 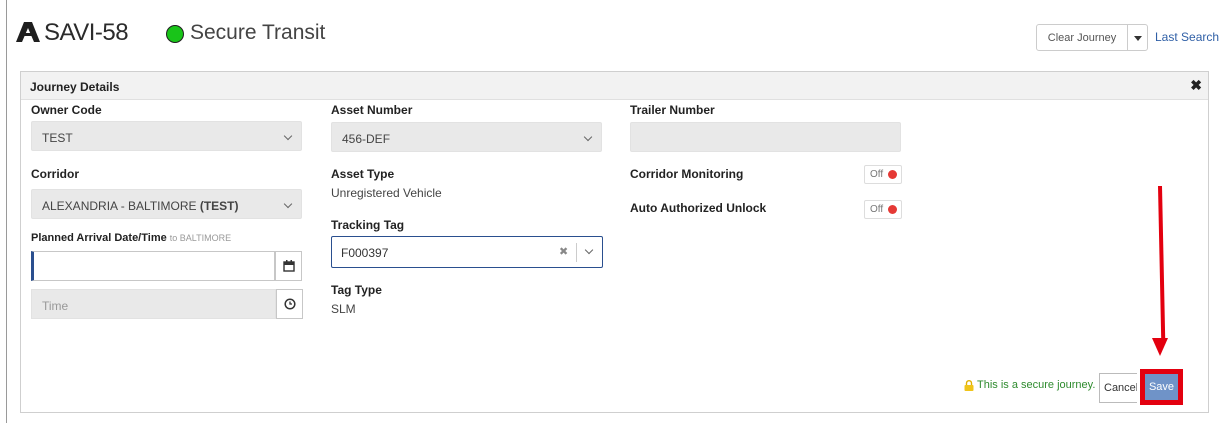 What do you see at coordinates (1082, 37) in the screenshot?
I see `clear-journey-button: Clear Journey` at bounding box center [1082, 37].